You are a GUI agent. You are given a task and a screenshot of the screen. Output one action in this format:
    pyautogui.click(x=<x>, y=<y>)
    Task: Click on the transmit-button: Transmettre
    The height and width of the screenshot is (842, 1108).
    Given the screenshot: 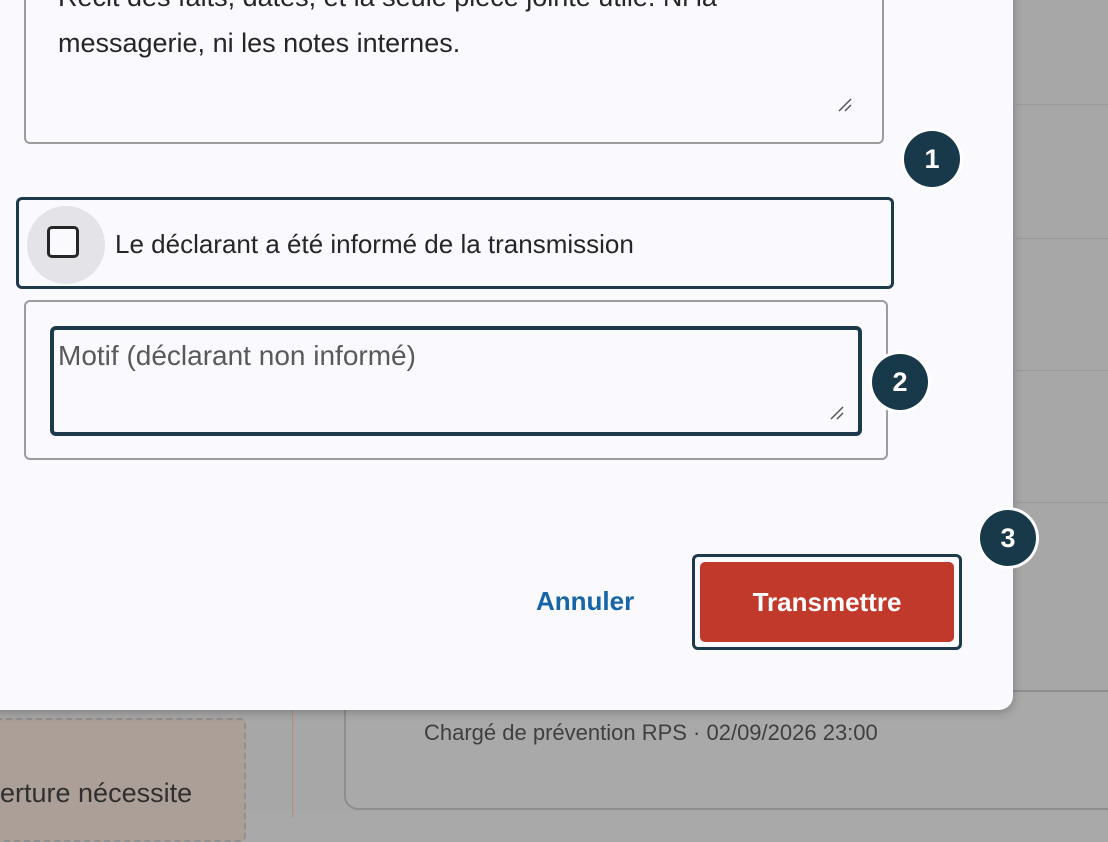 What is the action you would take?
    pyautogui.click(x=827, y=602)
    